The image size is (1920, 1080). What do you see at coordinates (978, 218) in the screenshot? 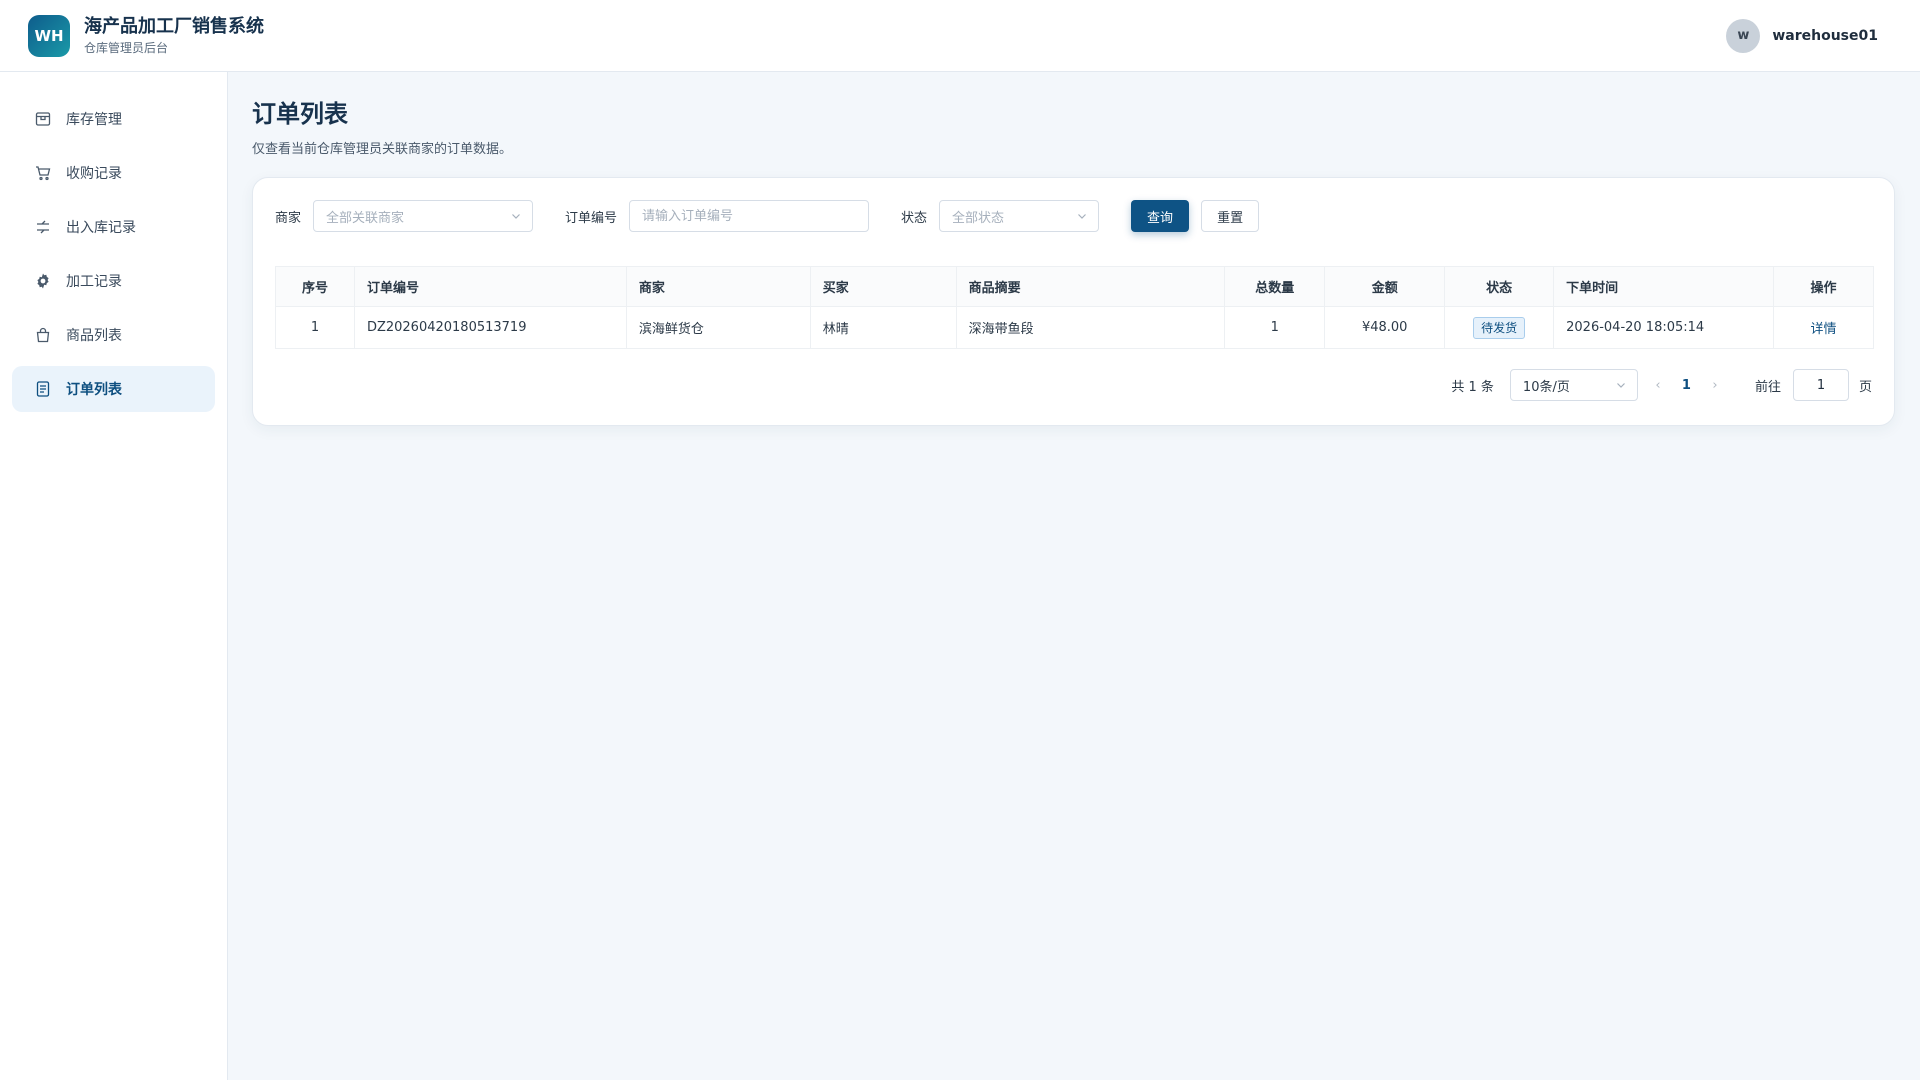
I see `status-select-placeholder: 全部状态` at bounding box center [978, 218].